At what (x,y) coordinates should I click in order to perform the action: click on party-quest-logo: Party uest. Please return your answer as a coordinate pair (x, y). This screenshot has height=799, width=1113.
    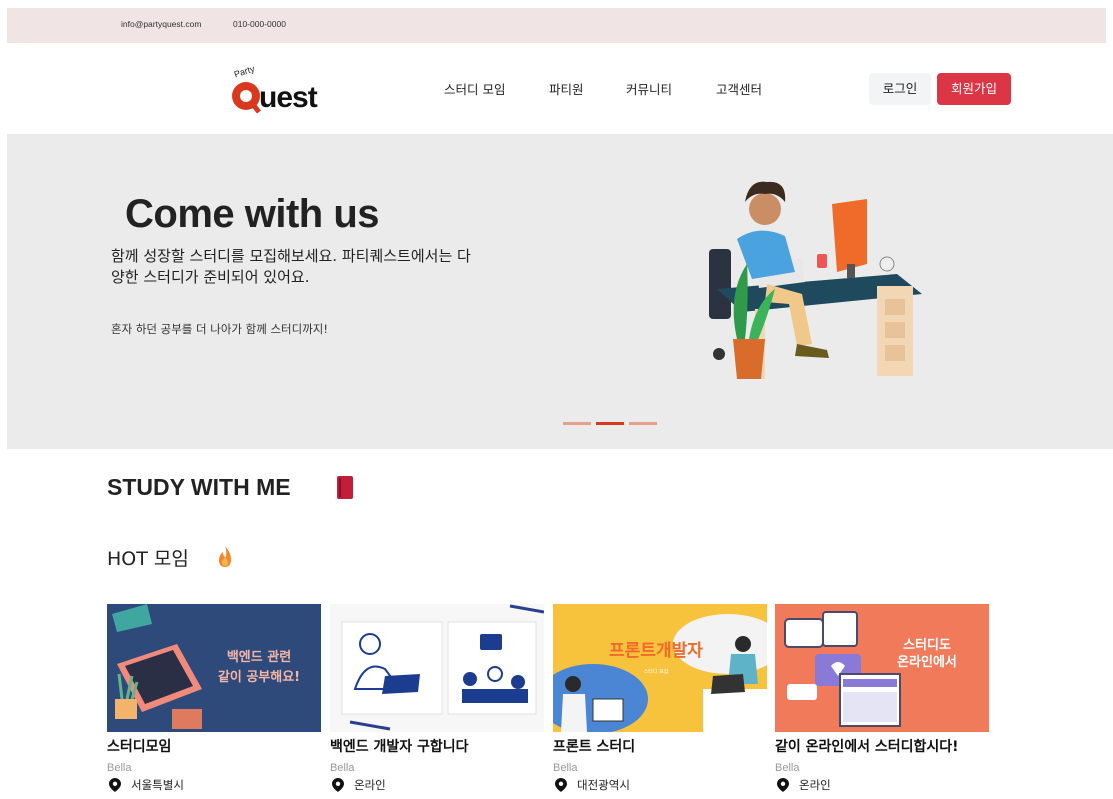
    Looking at the image, I should click on (291, 89).